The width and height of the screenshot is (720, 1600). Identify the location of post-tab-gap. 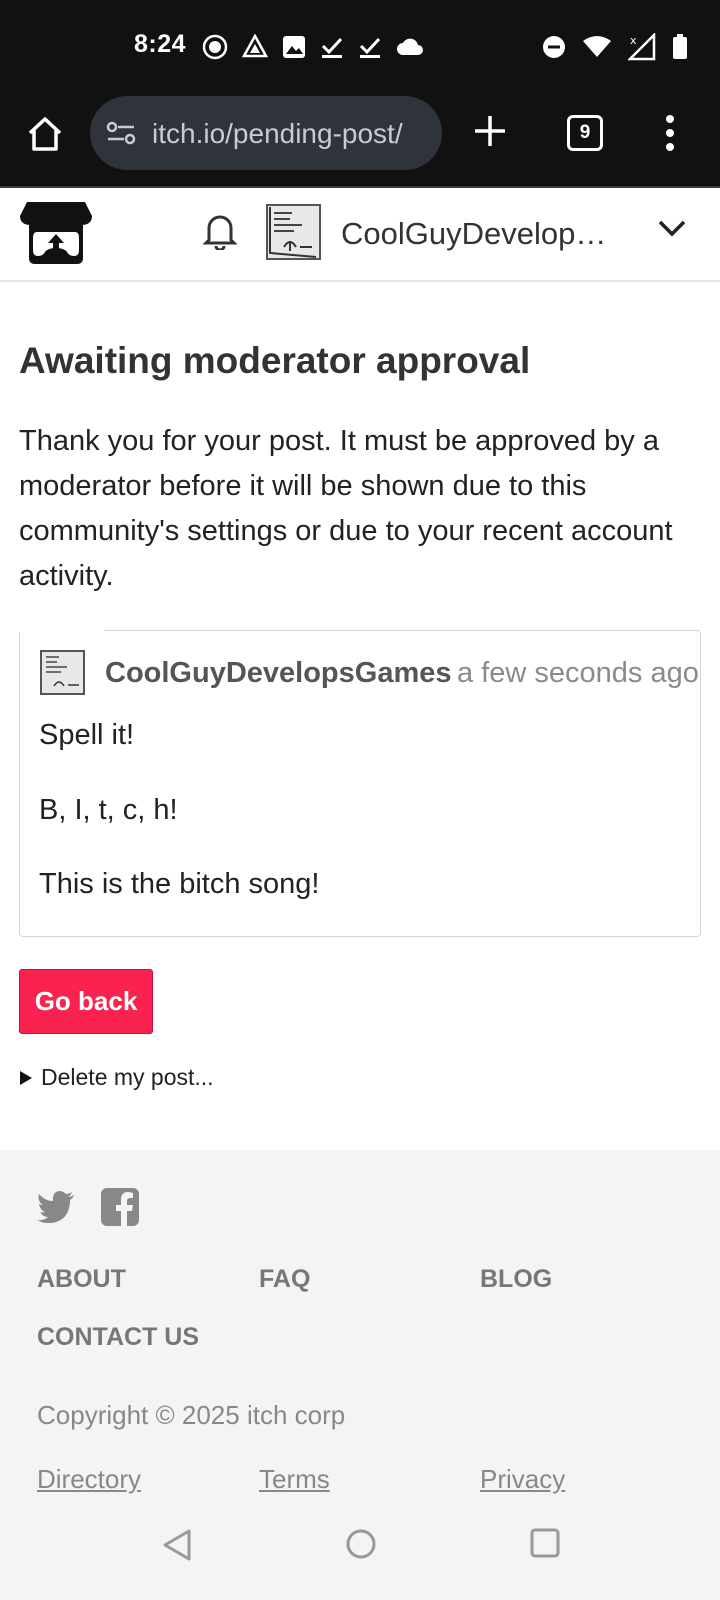
(62, 631).